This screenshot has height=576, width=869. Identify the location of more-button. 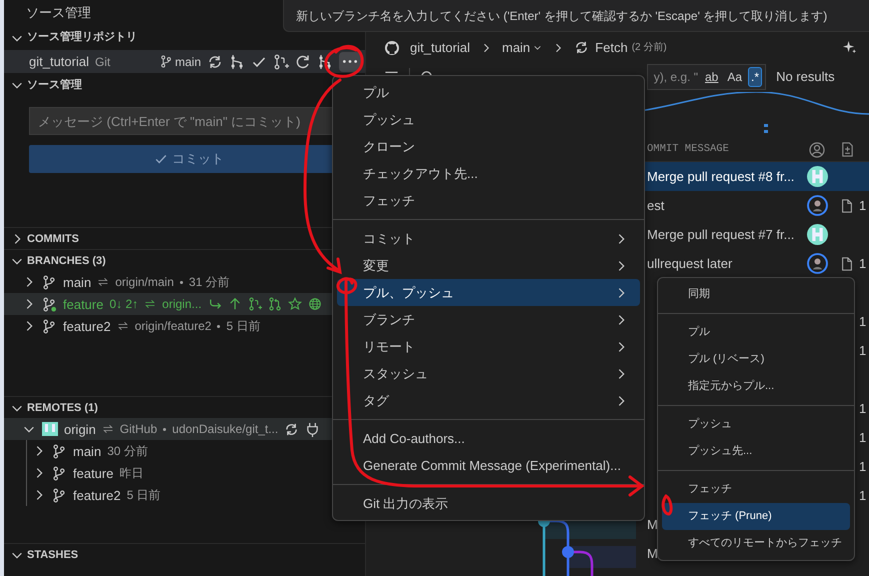
(350, 62).